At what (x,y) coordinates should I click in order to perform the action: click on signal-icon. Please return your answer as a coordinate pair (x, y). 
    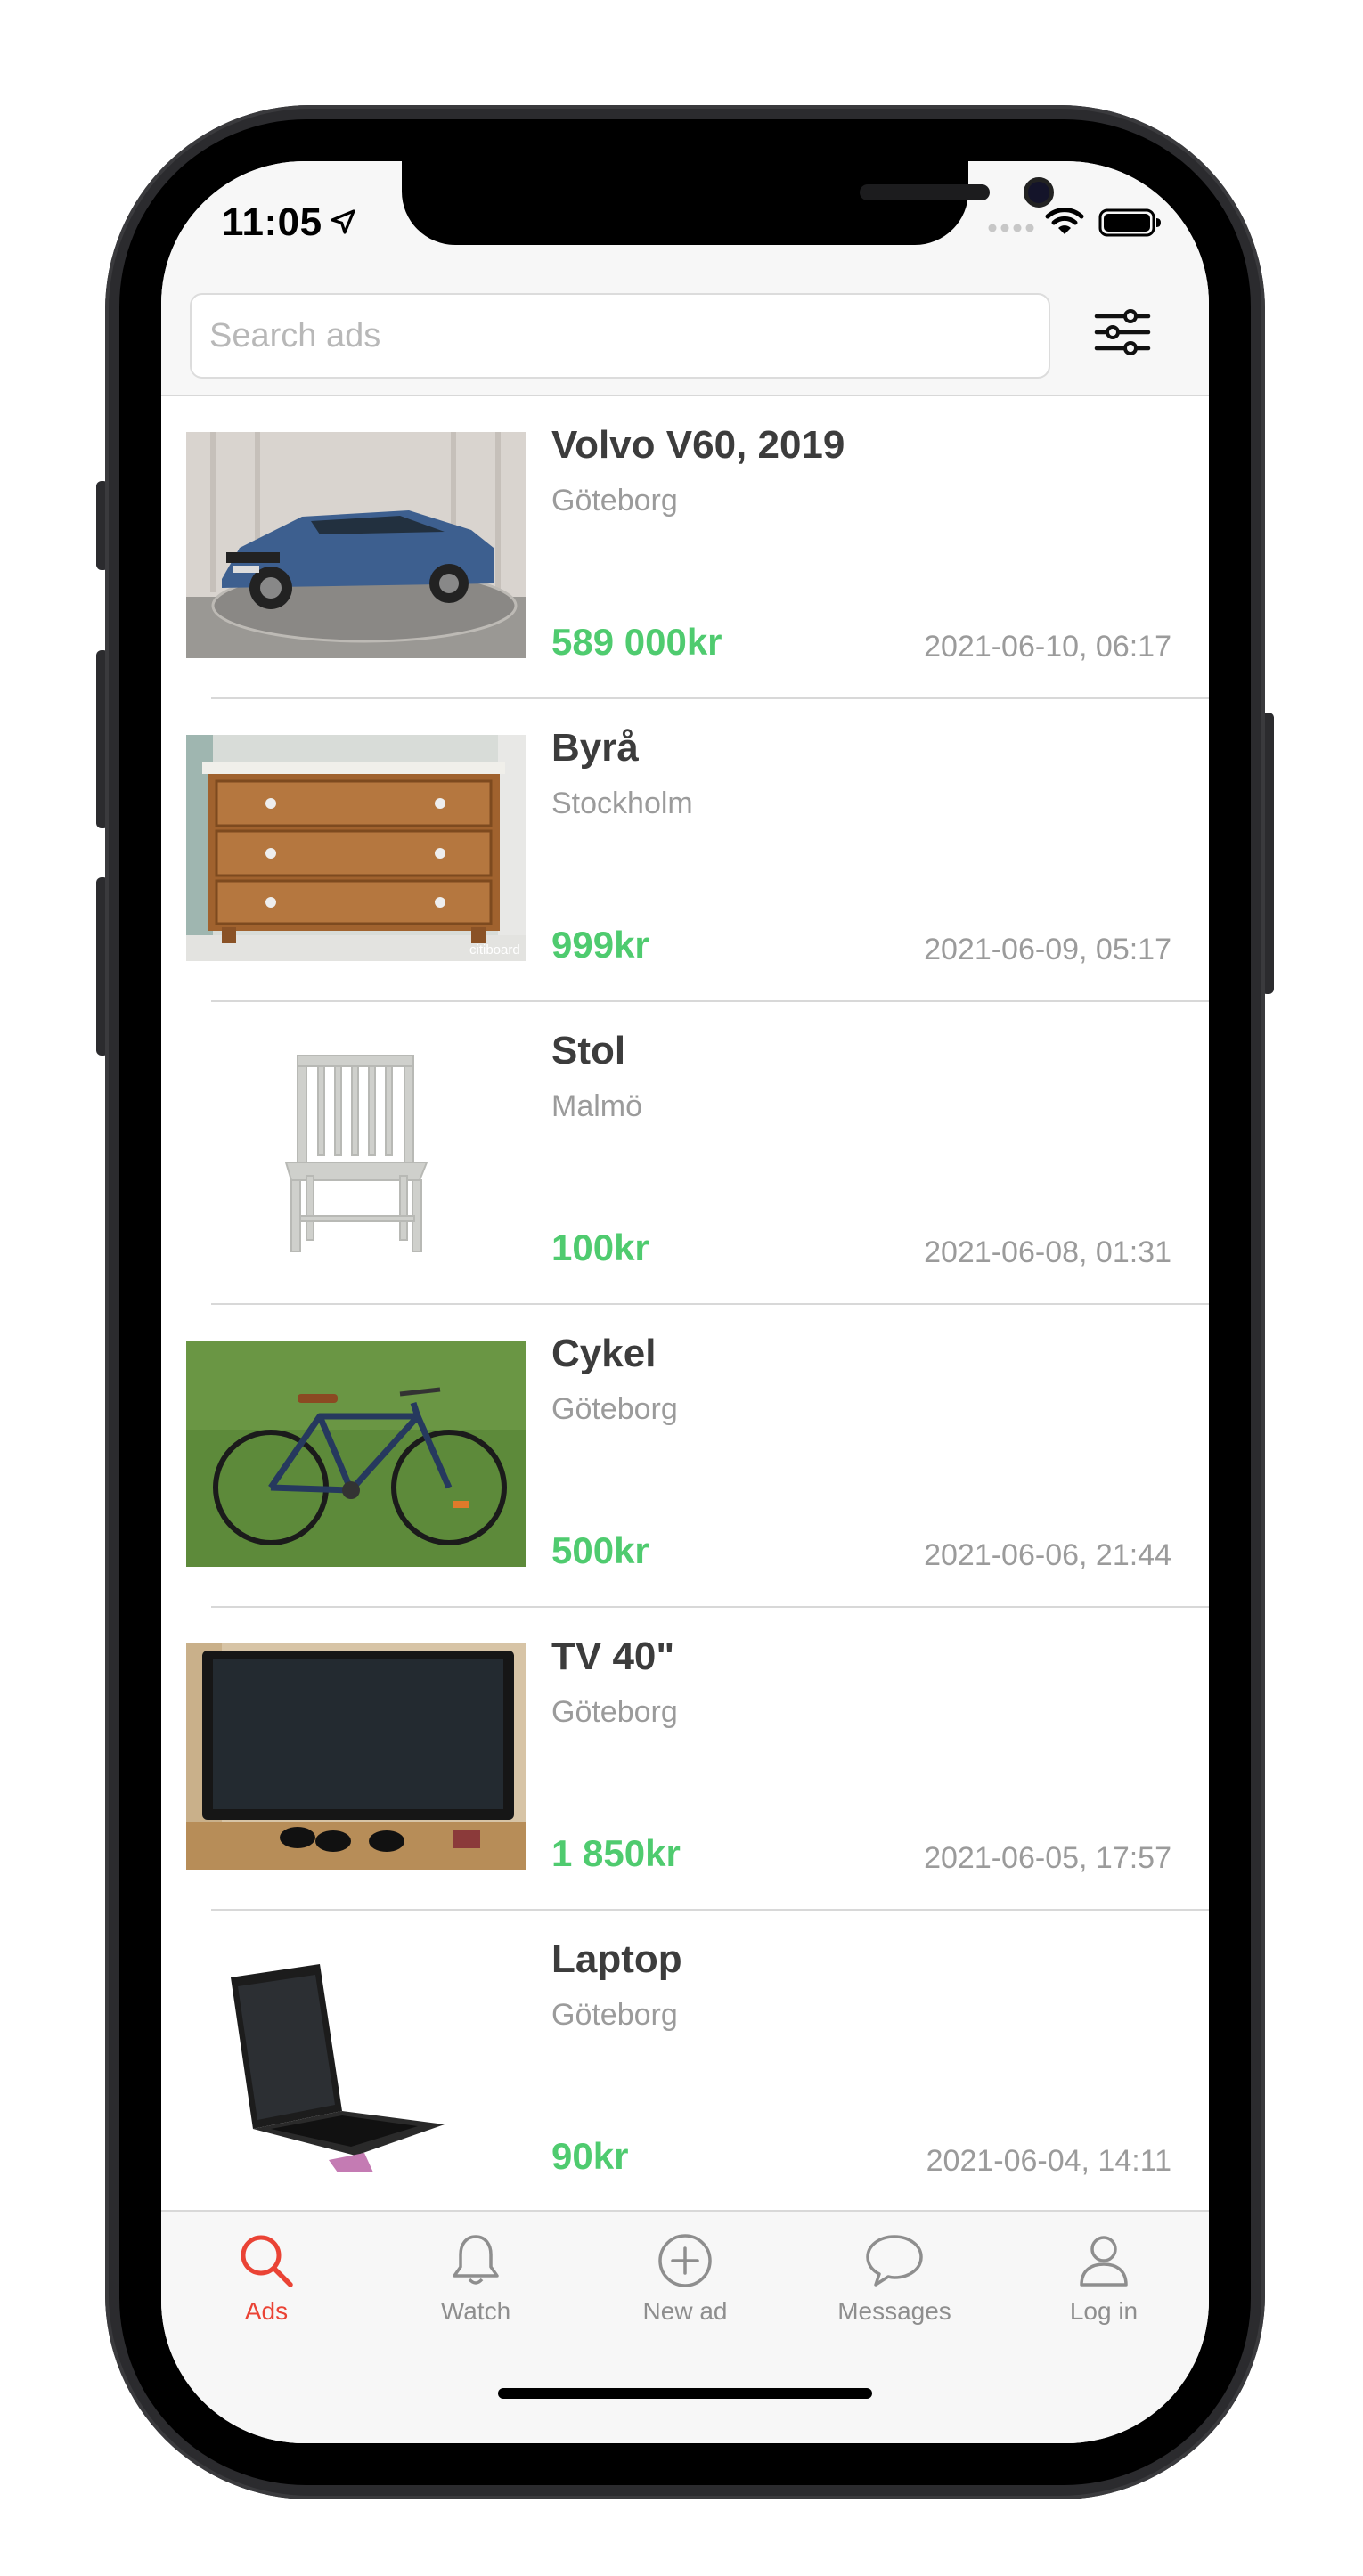
    Looking at the image, I should click on (1011, 228).